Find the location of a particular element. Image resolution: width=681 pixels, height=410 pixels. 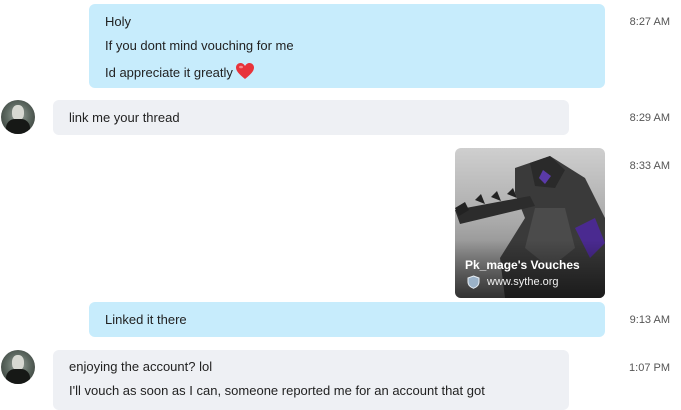

message-bubble-incoming: link me your thread is located at coordinates (311, 117).